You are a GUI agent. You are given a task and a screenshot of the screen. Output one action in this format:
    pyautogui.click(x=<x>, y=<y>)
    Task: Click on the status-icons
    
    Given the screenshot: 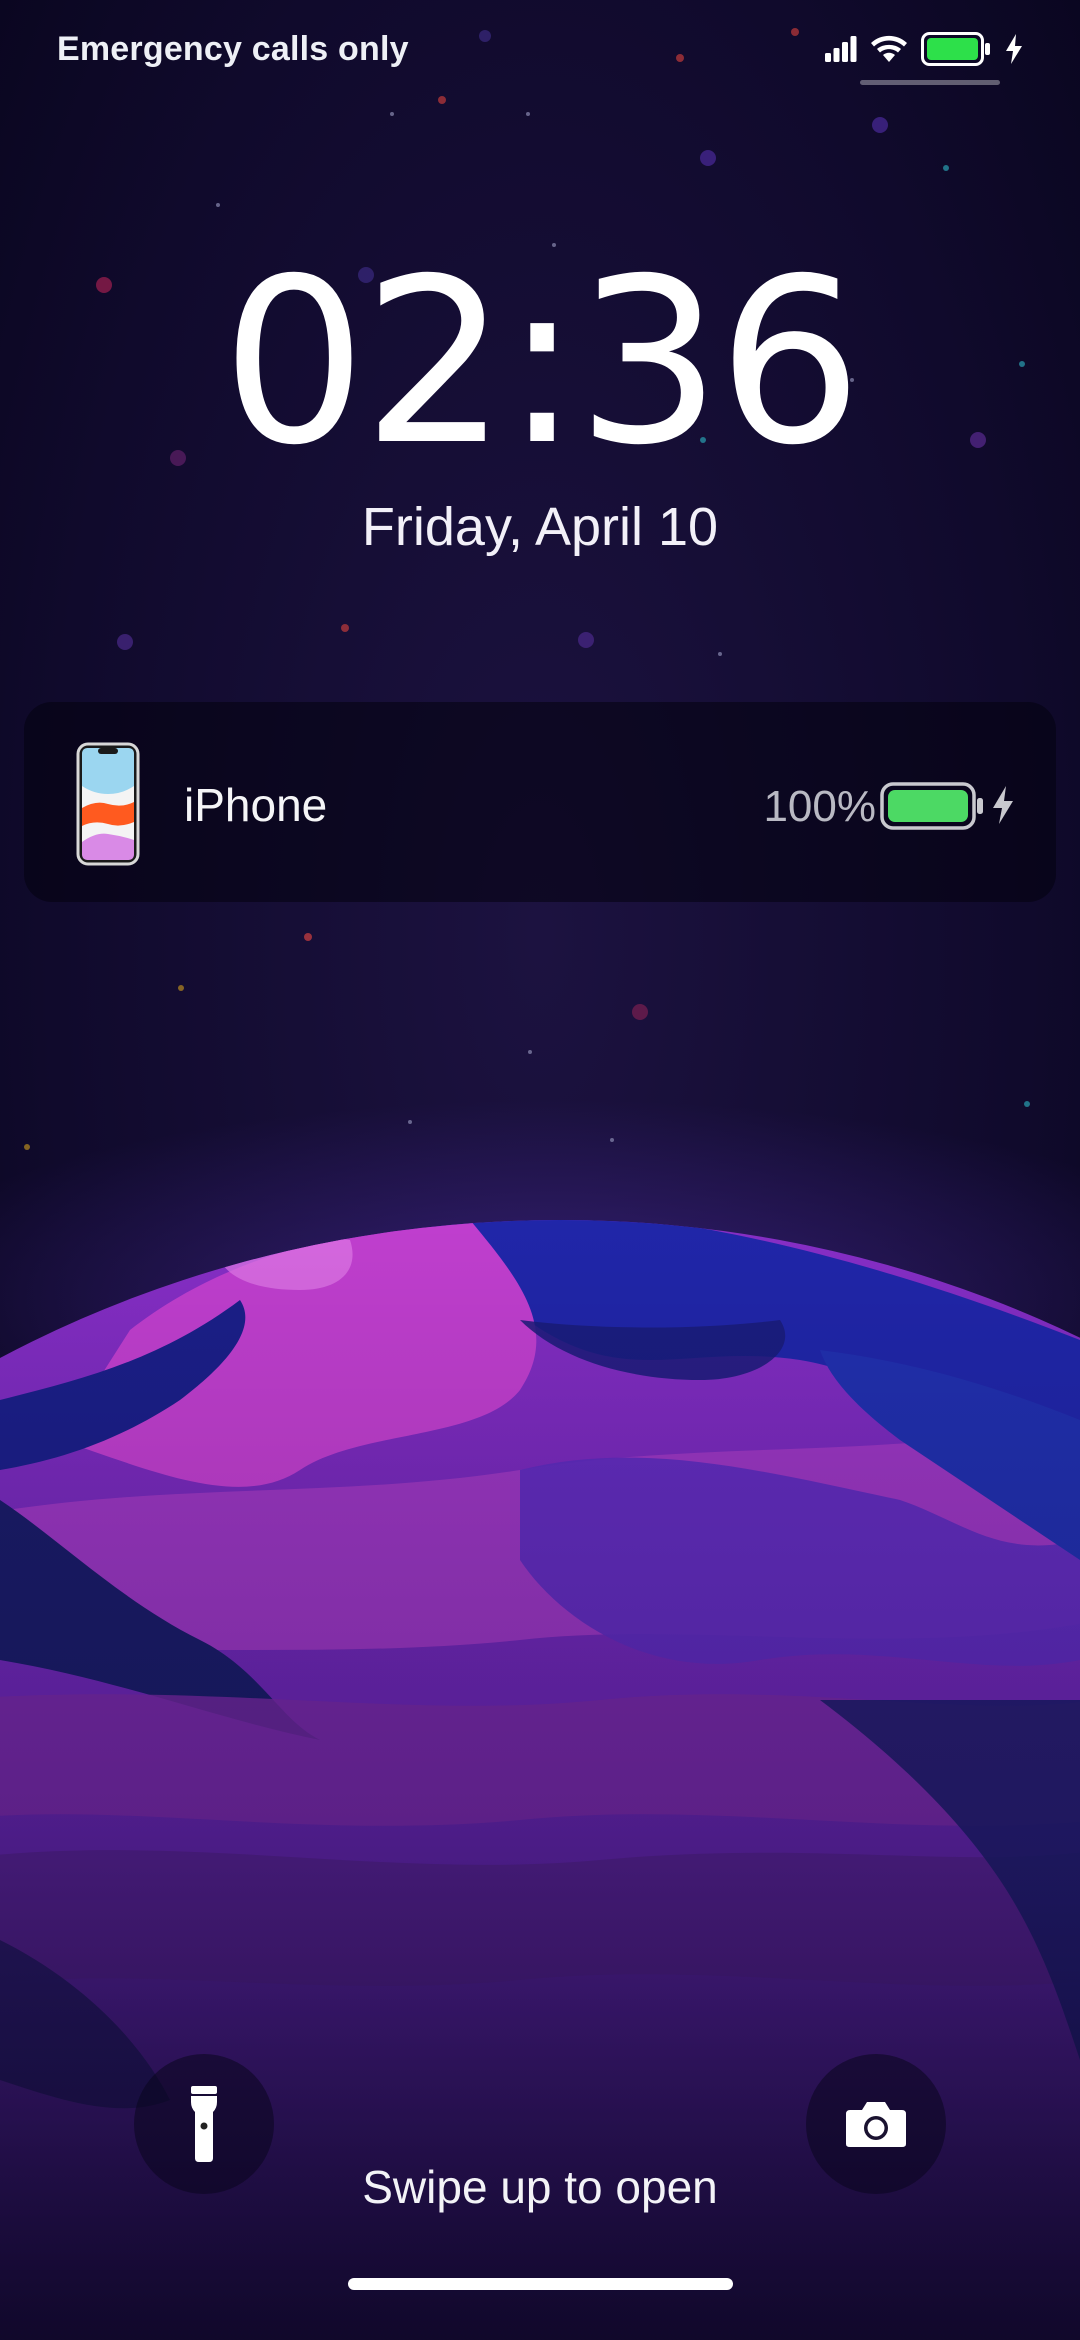 What is the action you would take?
    pyautogui.click(x=924, y=49)
    